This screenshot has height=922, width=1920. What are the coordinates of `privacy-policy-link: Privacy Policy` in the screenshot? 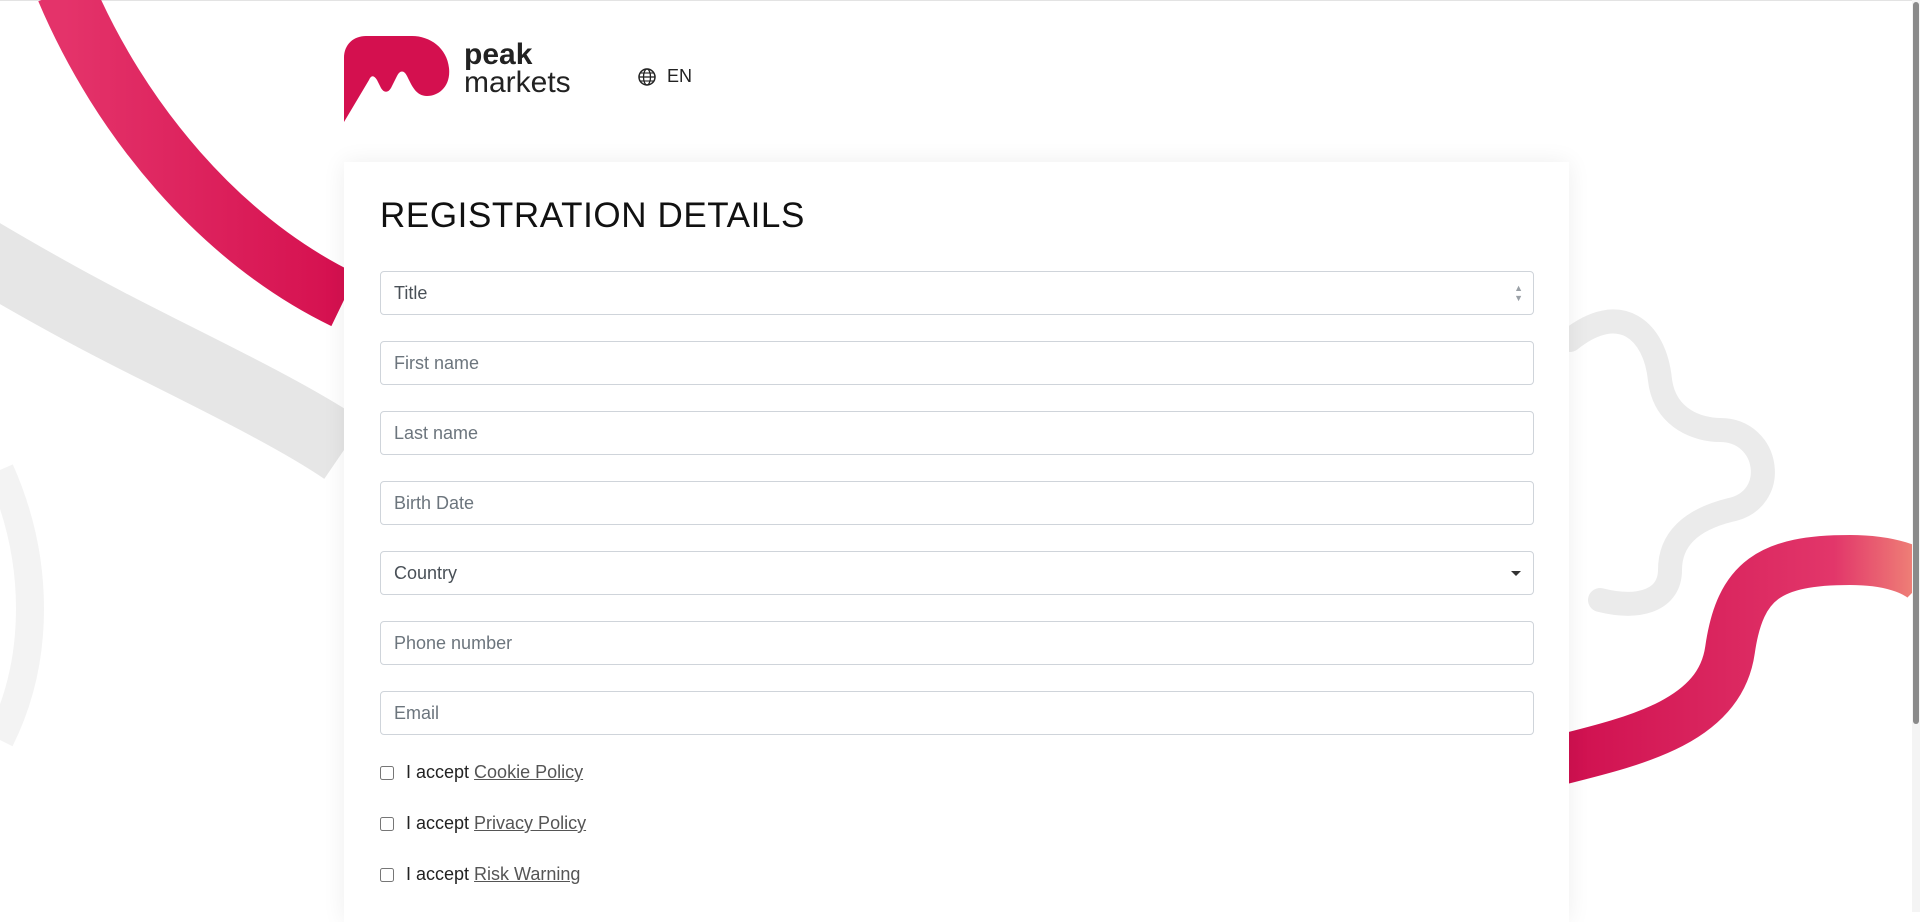 It's located at (530, 823).